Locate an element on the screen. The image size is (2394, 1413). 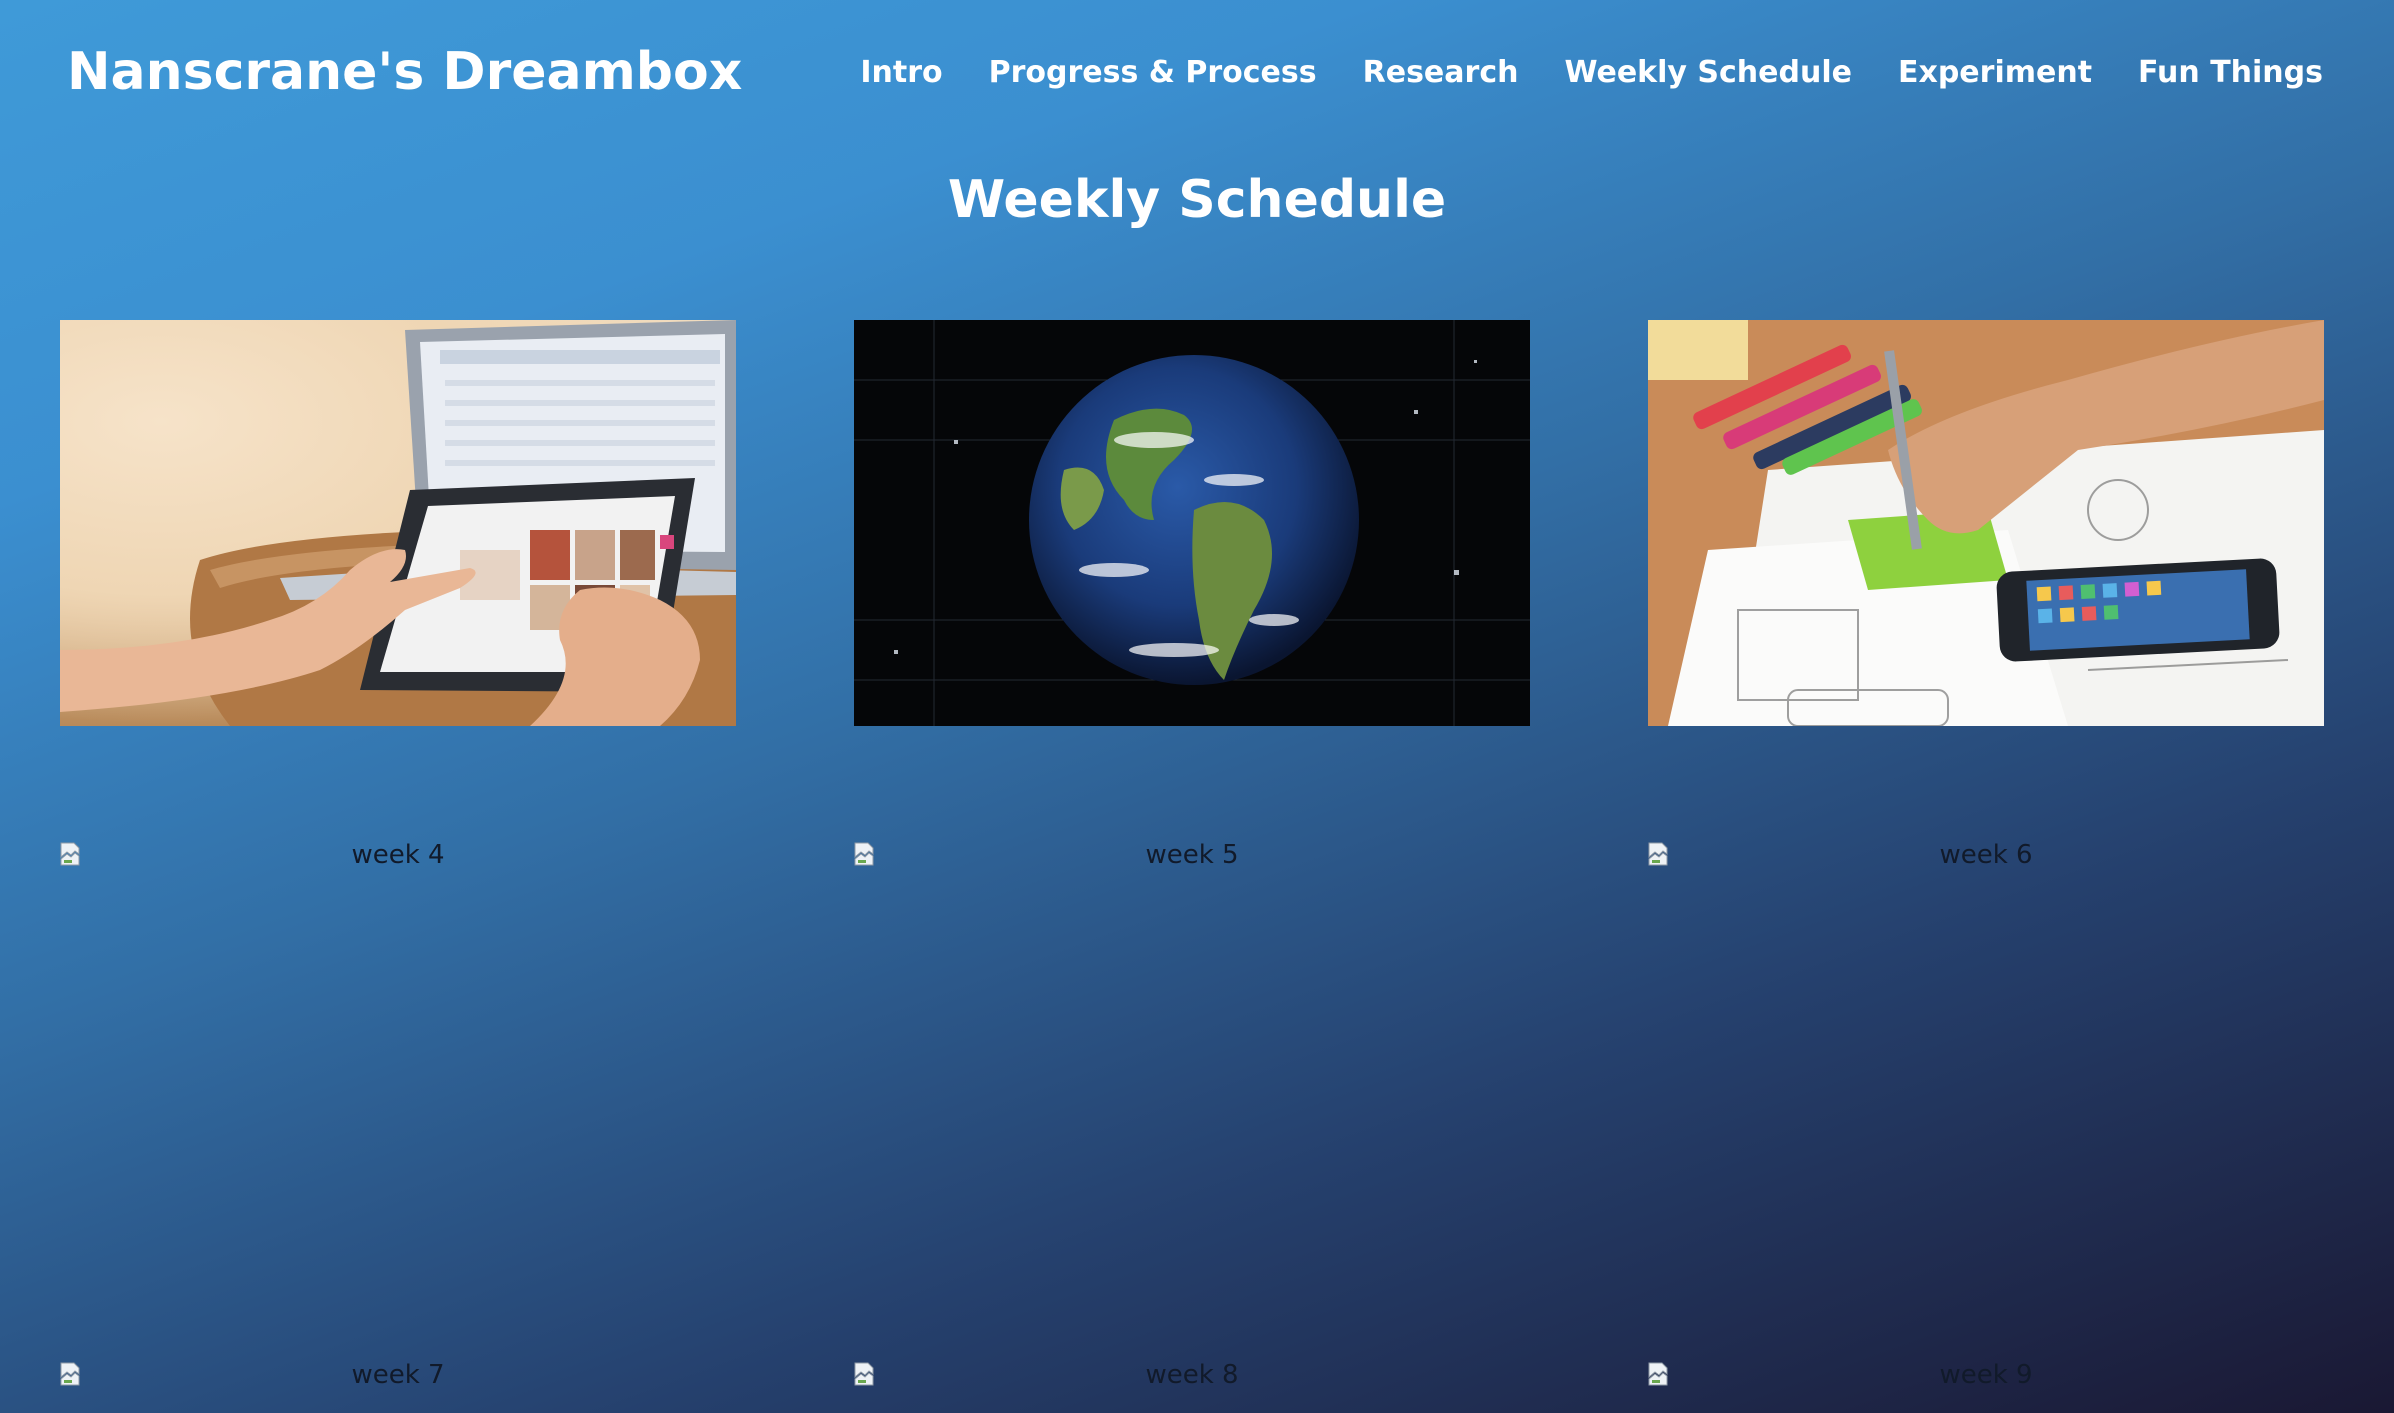
nav-progress-process: Progress & Process is located at coordinates (1153, 72).